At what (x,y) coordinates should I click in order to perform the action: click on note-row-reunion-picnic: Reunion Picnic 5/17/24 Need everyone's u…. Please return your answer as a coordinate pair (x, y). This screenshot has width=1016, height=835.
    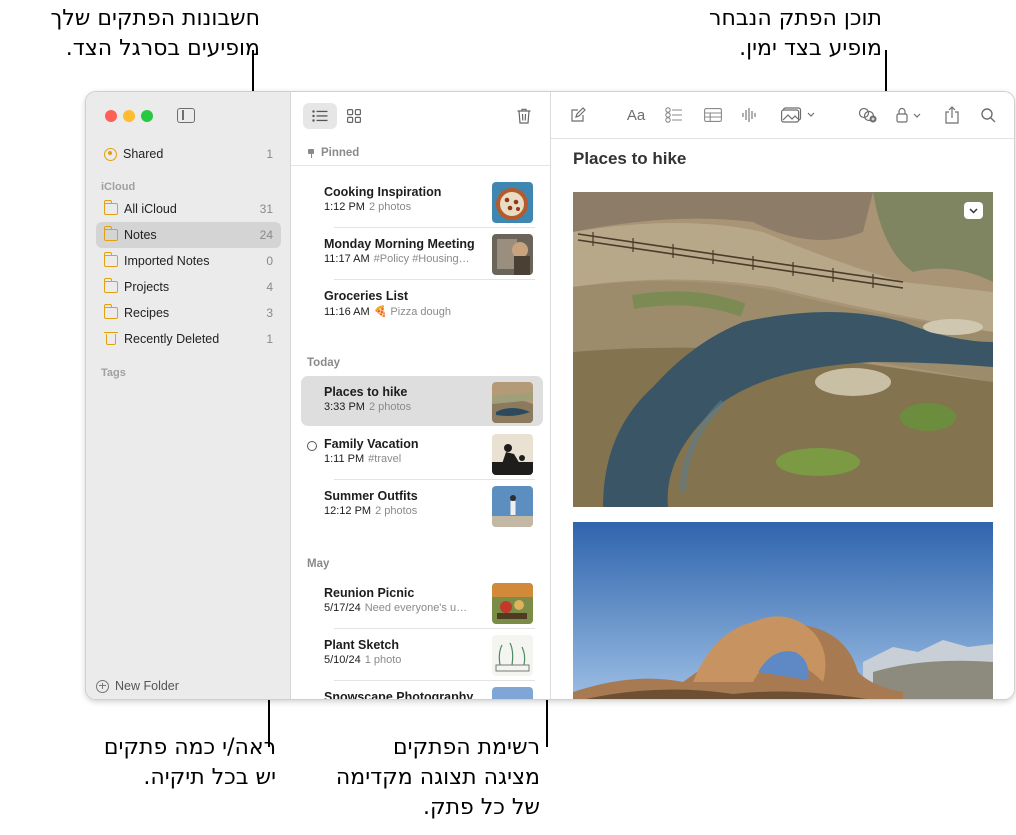
    Looking at the image, I should click on (422, 603).